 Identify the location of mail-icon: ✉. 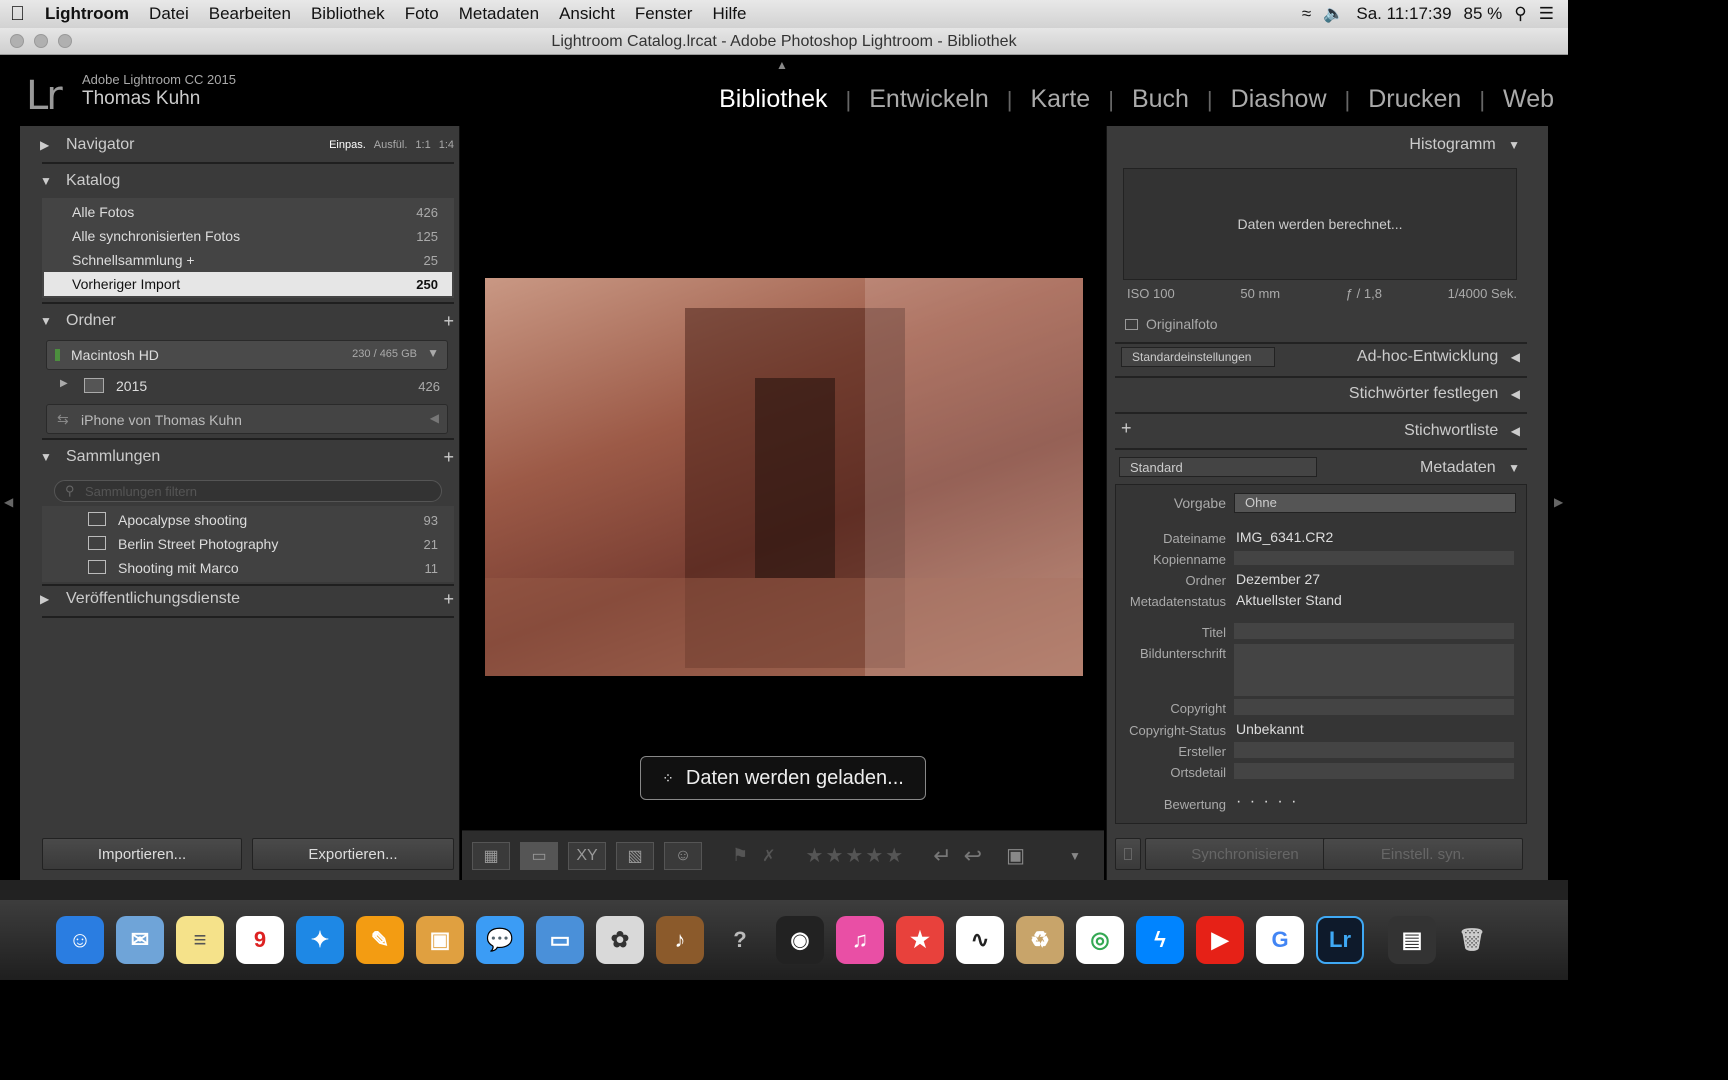
(140, 940).